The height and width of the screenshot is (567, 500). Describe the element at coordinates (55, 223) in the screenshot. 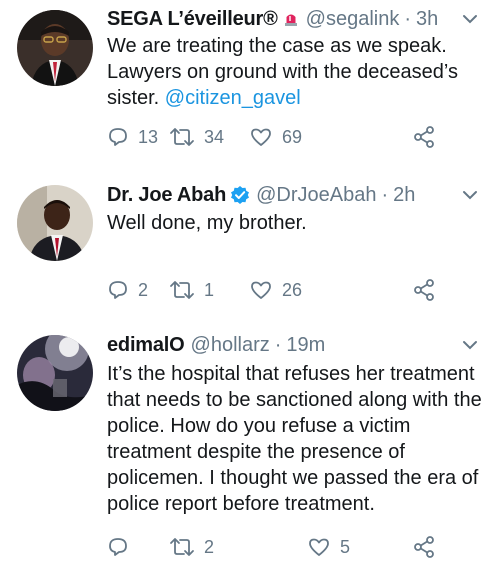

I see `avatar-drjoeabah` at that location.